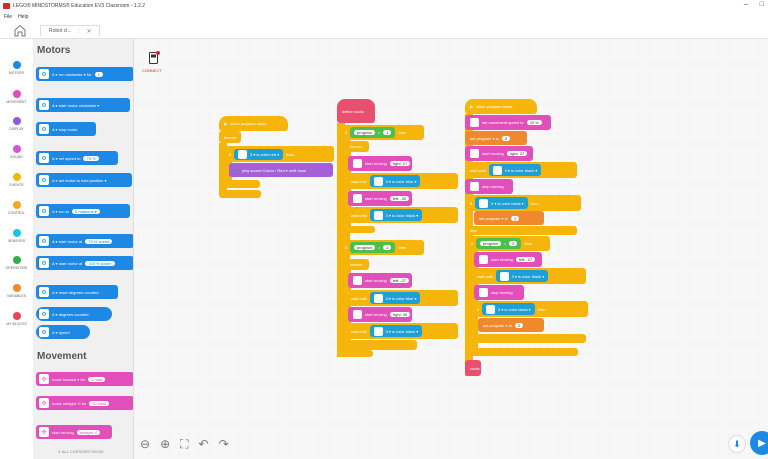 This screenshot has width=768, height=459. I want to click on block-value: 100 % power, so click(100, 263).